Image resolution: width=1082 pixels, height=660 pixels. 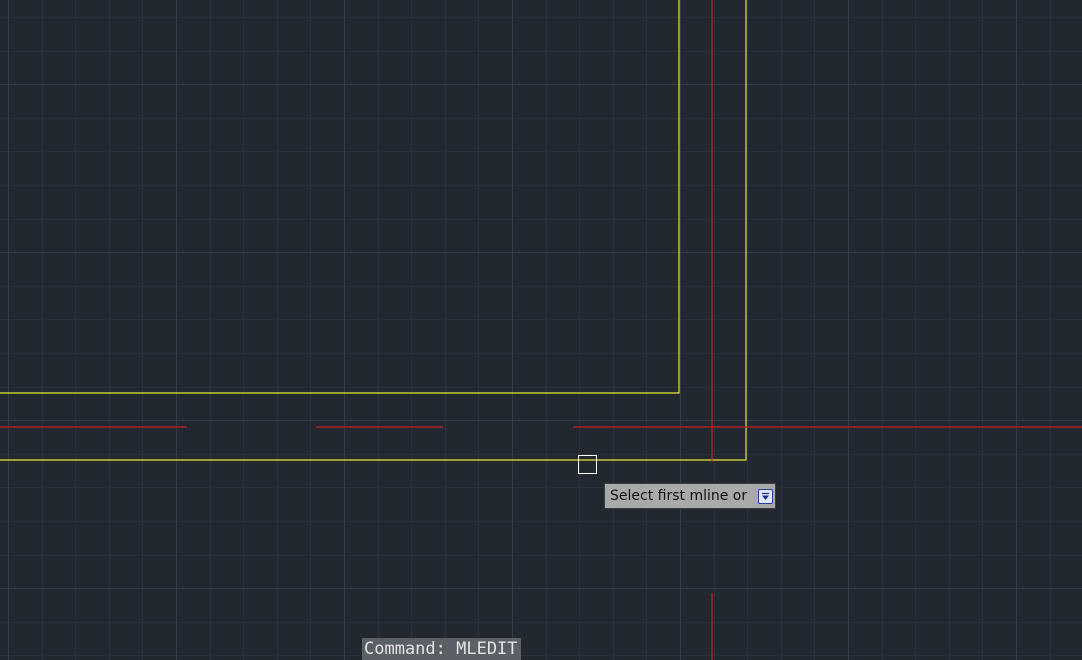 What do you see at coordinates (441, 649) in the screenshot?
I see `command-line: Command: MLEDIT` at bounding box center [441, 649].